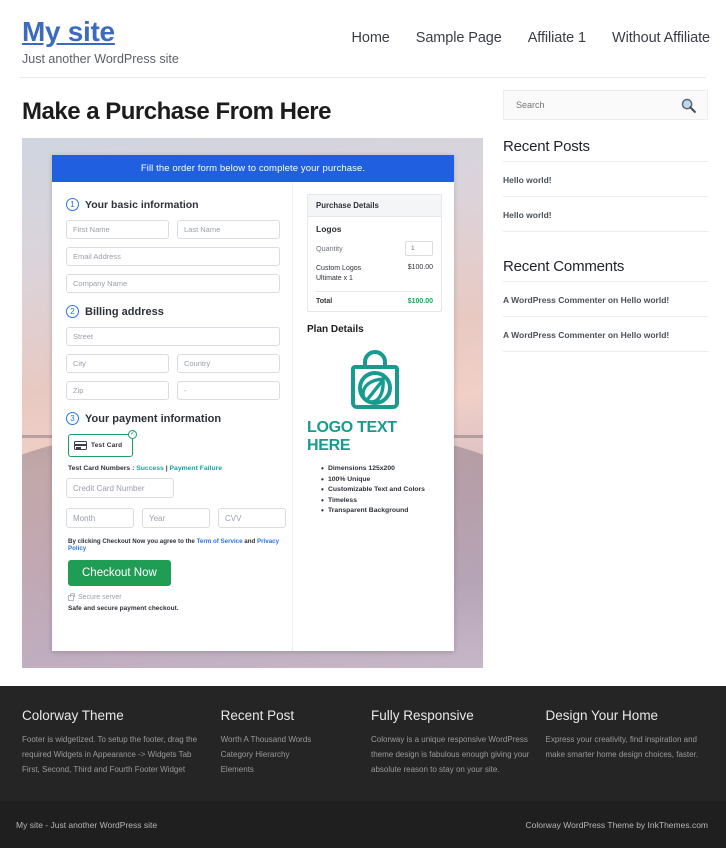 The width and height of the screenshot is (726, 852). Describe the element at coordinates (250, 541) in the screenshot. I see `terms-and: and` at that location.